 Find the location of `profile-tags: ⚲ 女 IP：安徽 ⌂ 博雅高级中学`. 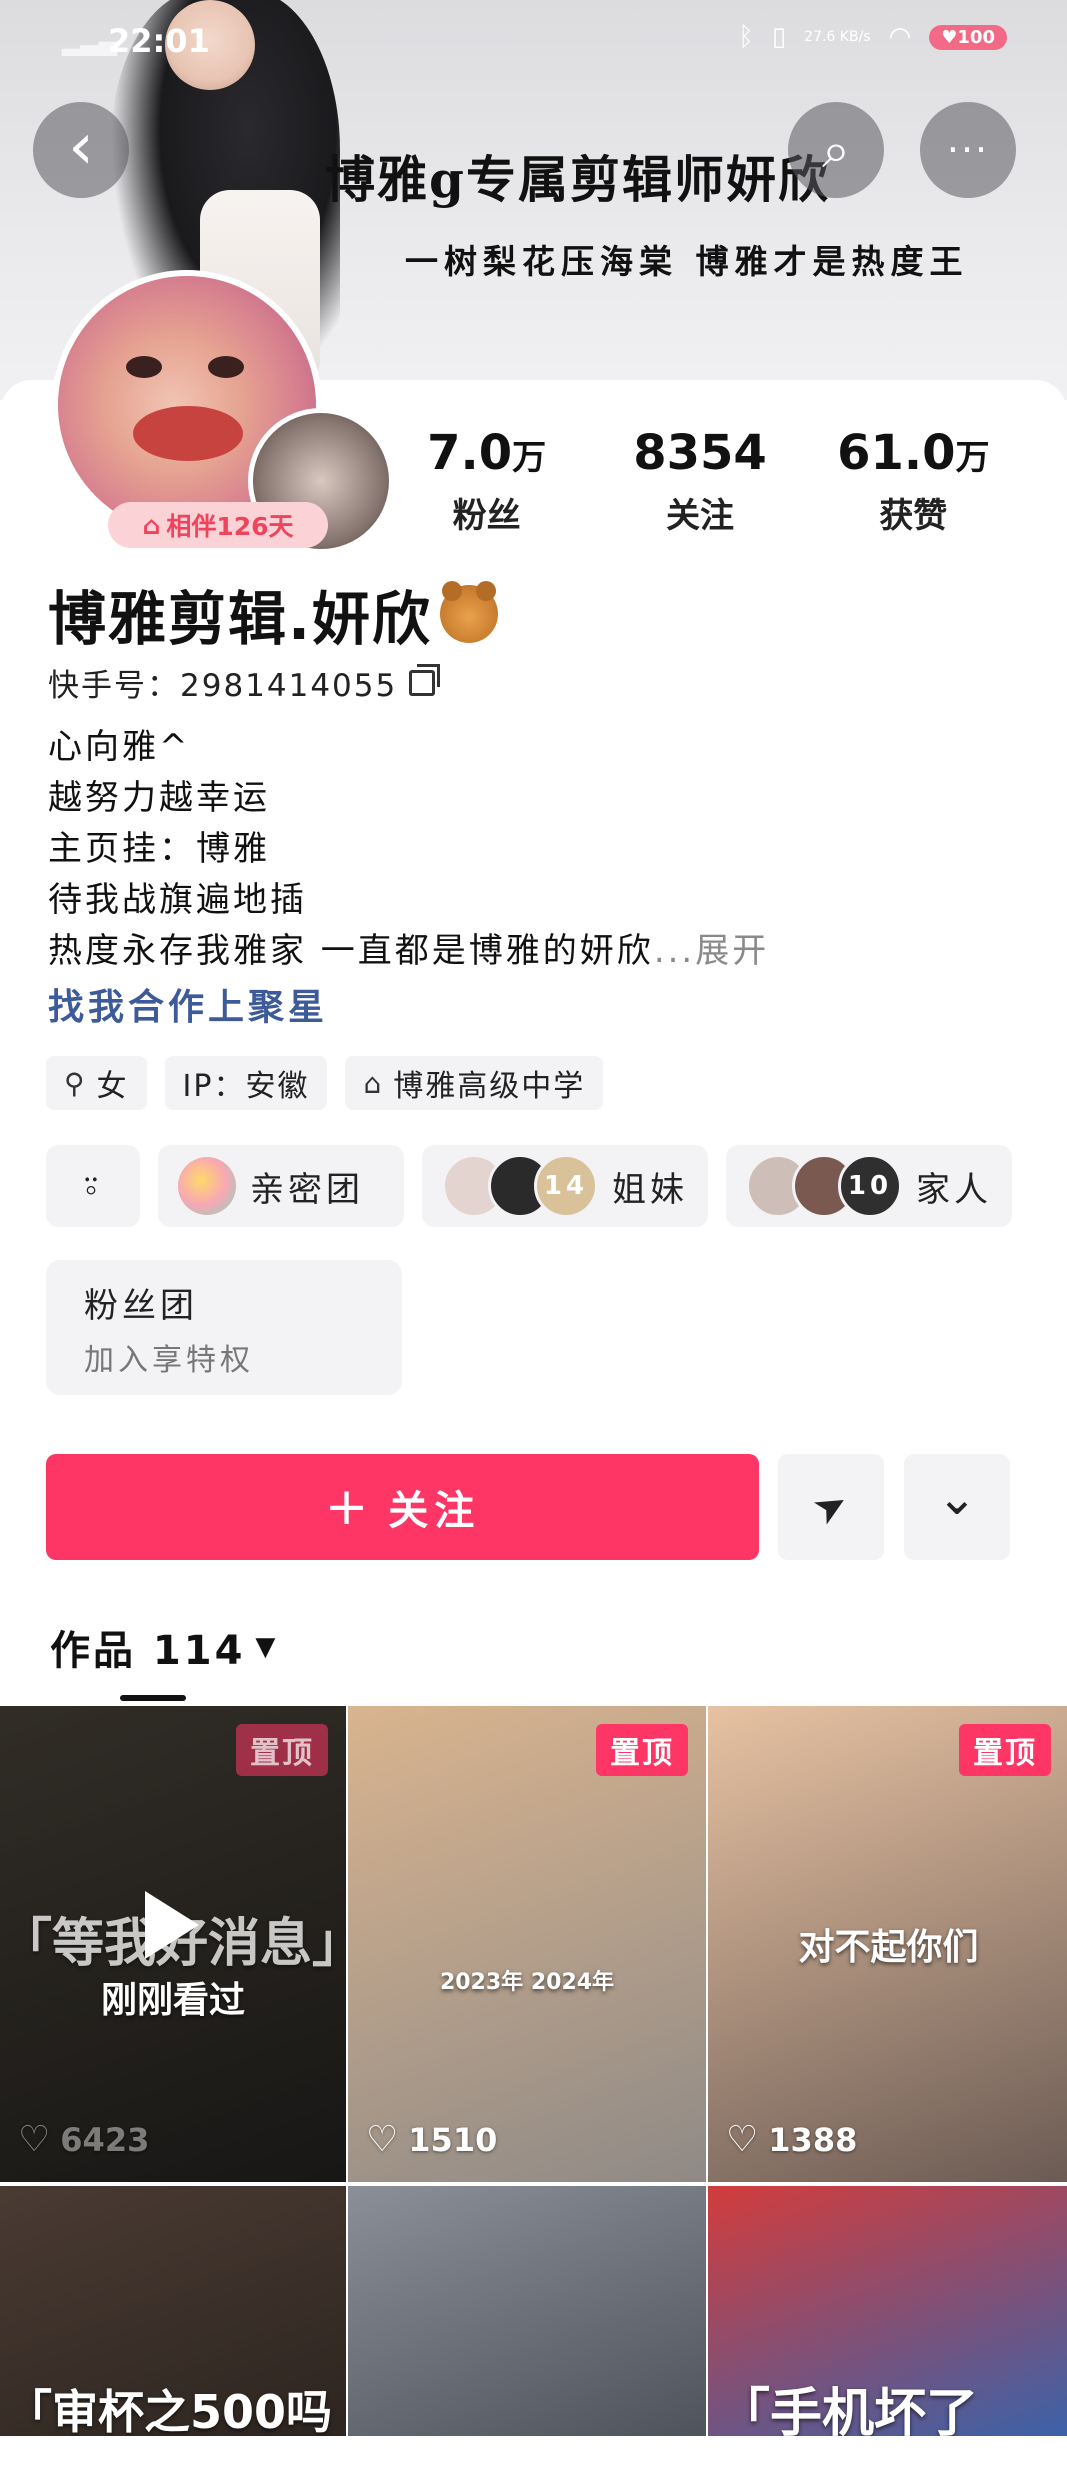

profile-tags: ⚲ 女 IP：安徽 ⌂ 博雅高级中学 is located at coordinates (325, 1083).